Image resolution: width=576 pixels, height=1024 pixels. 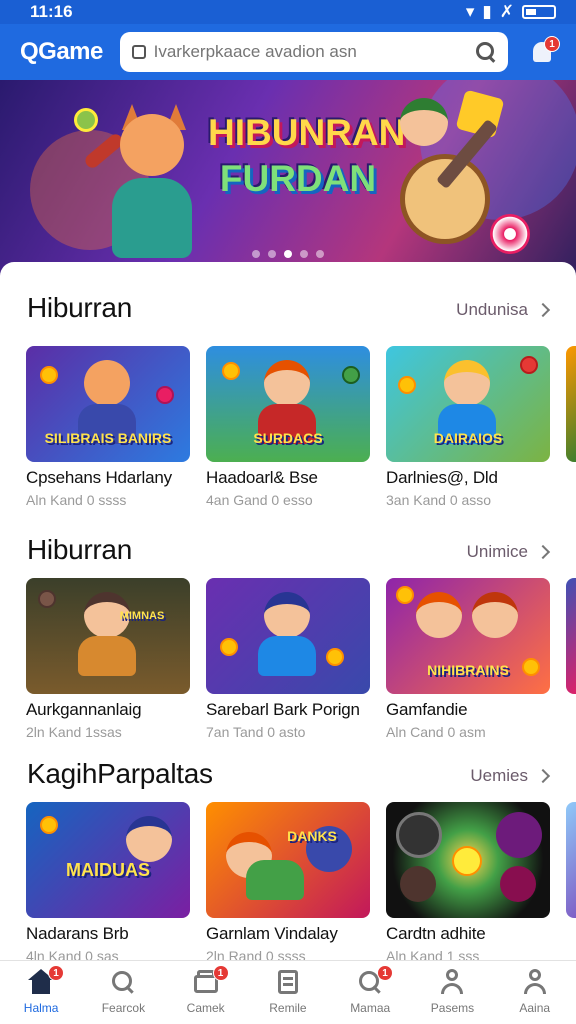 What do you see at coordinates (288, 1008) in the screenshot?
I see `nav-label: Remile` at bounding box center [288, 1008].